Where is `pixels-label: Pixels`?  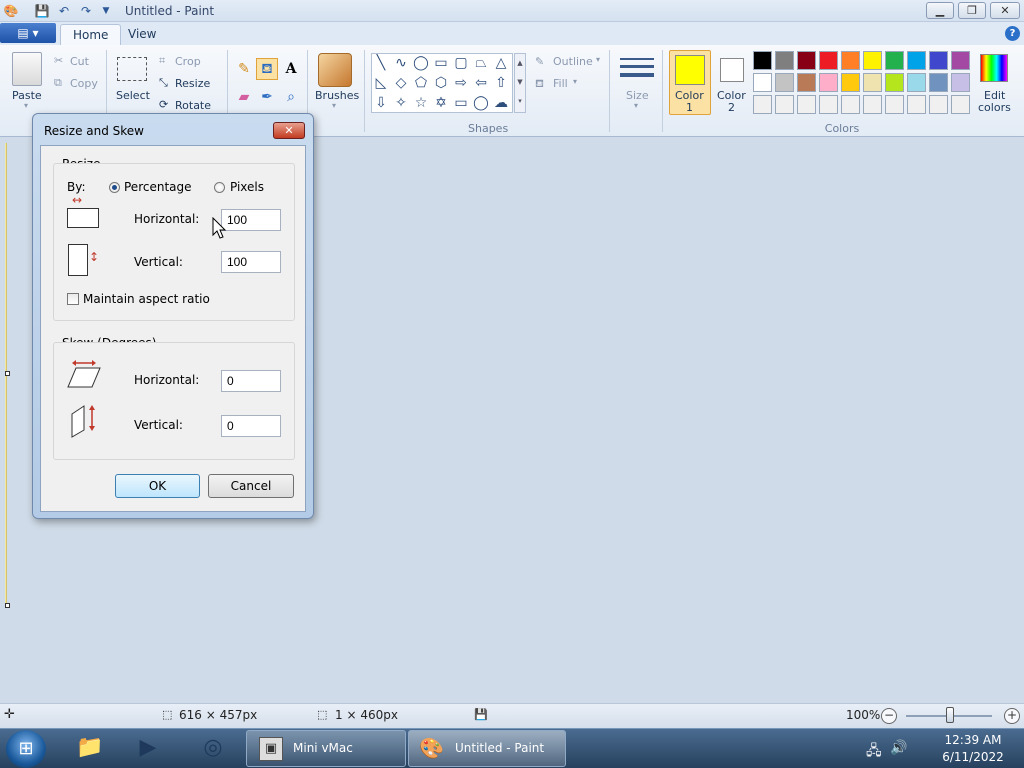 pixels-label: Pixels is located at coordinates (247, 187).